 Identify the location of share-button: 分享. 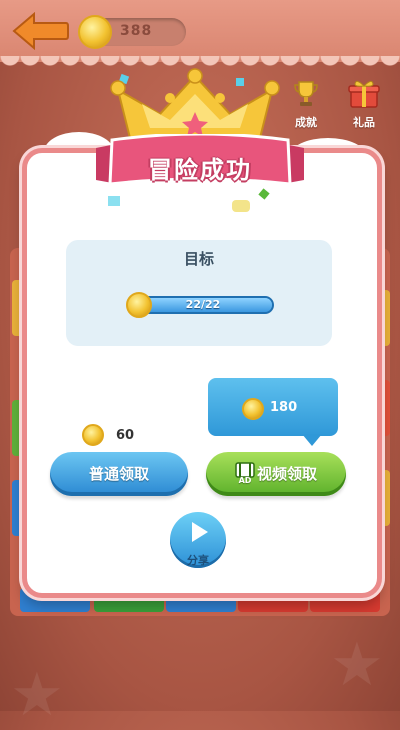
(198, 540).